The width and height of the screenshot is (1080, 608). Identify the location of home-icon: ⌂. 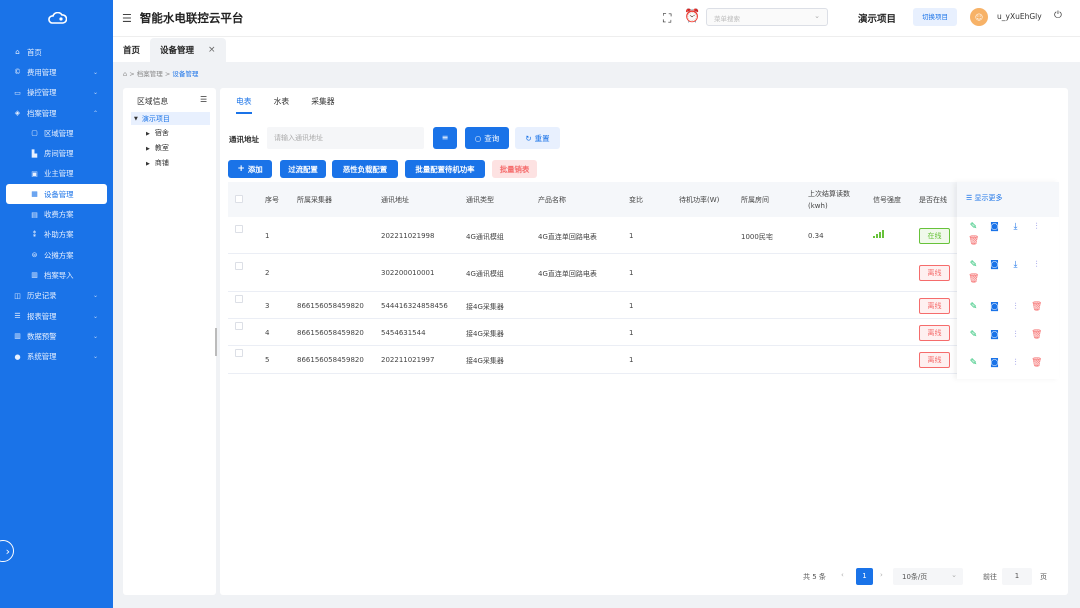
(125, 74).